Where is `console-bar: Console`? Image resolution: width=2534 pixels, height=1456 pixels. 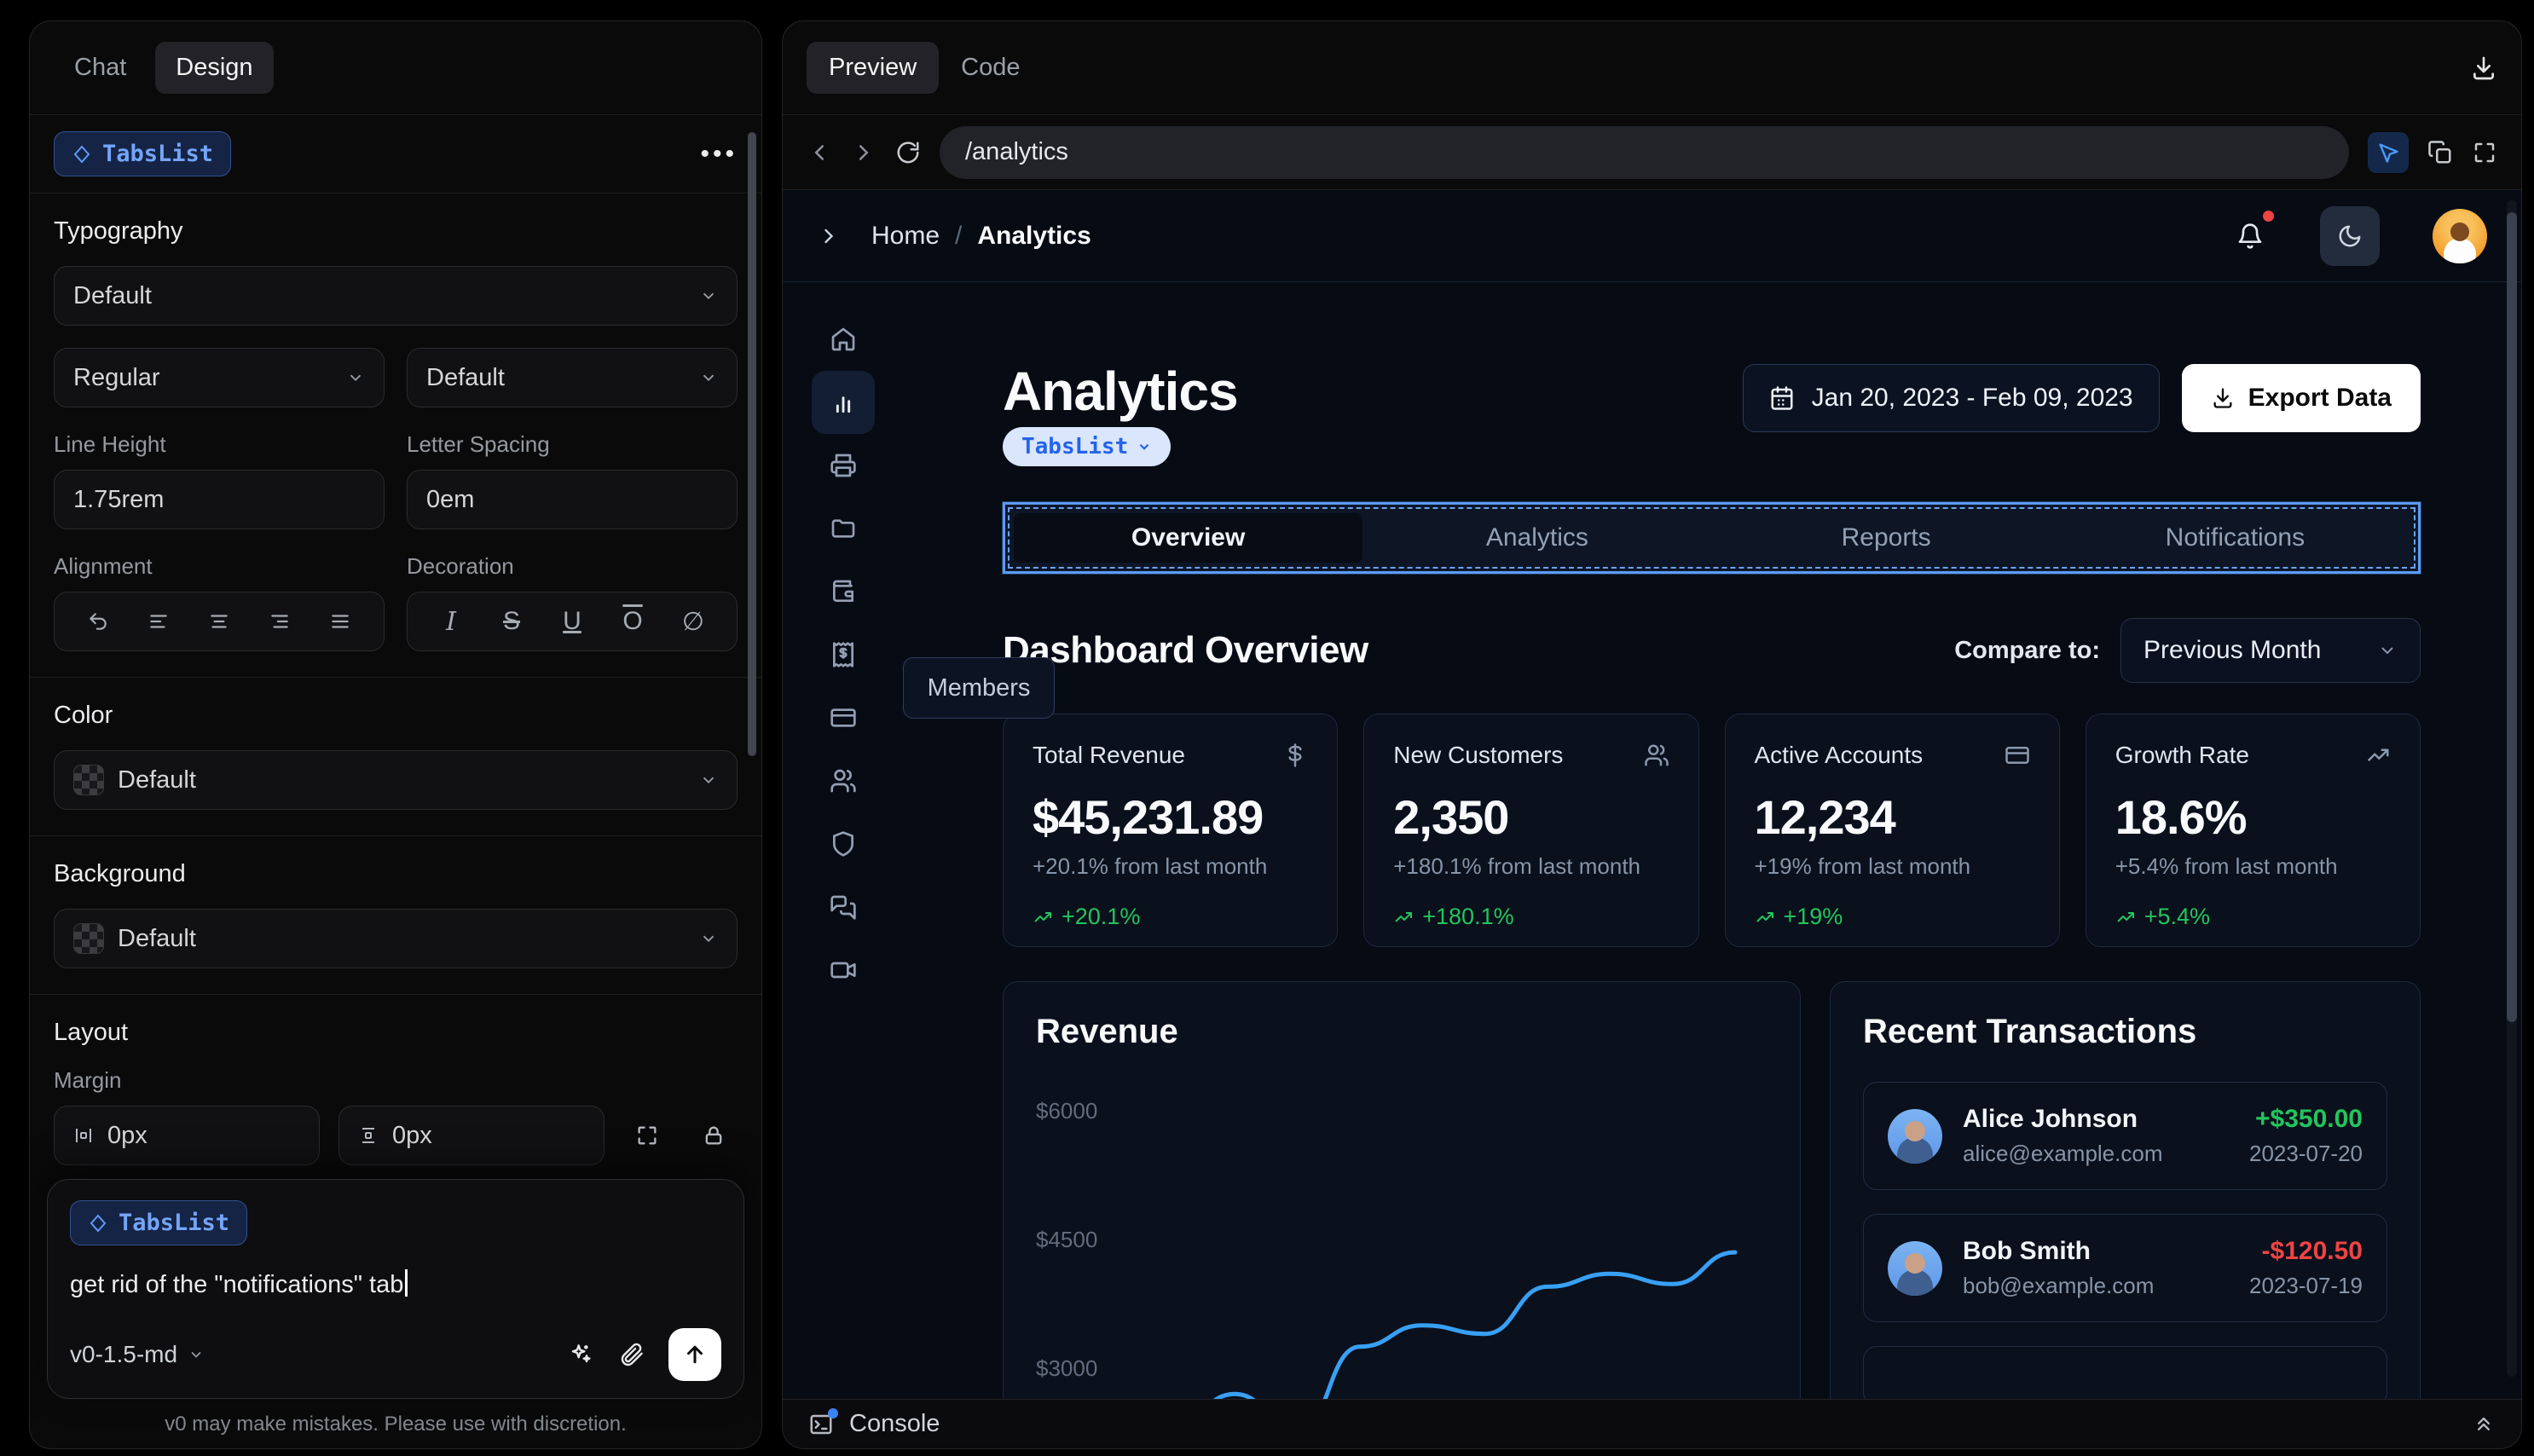 console-bar: Console is located at coordinates (1652, 1423).